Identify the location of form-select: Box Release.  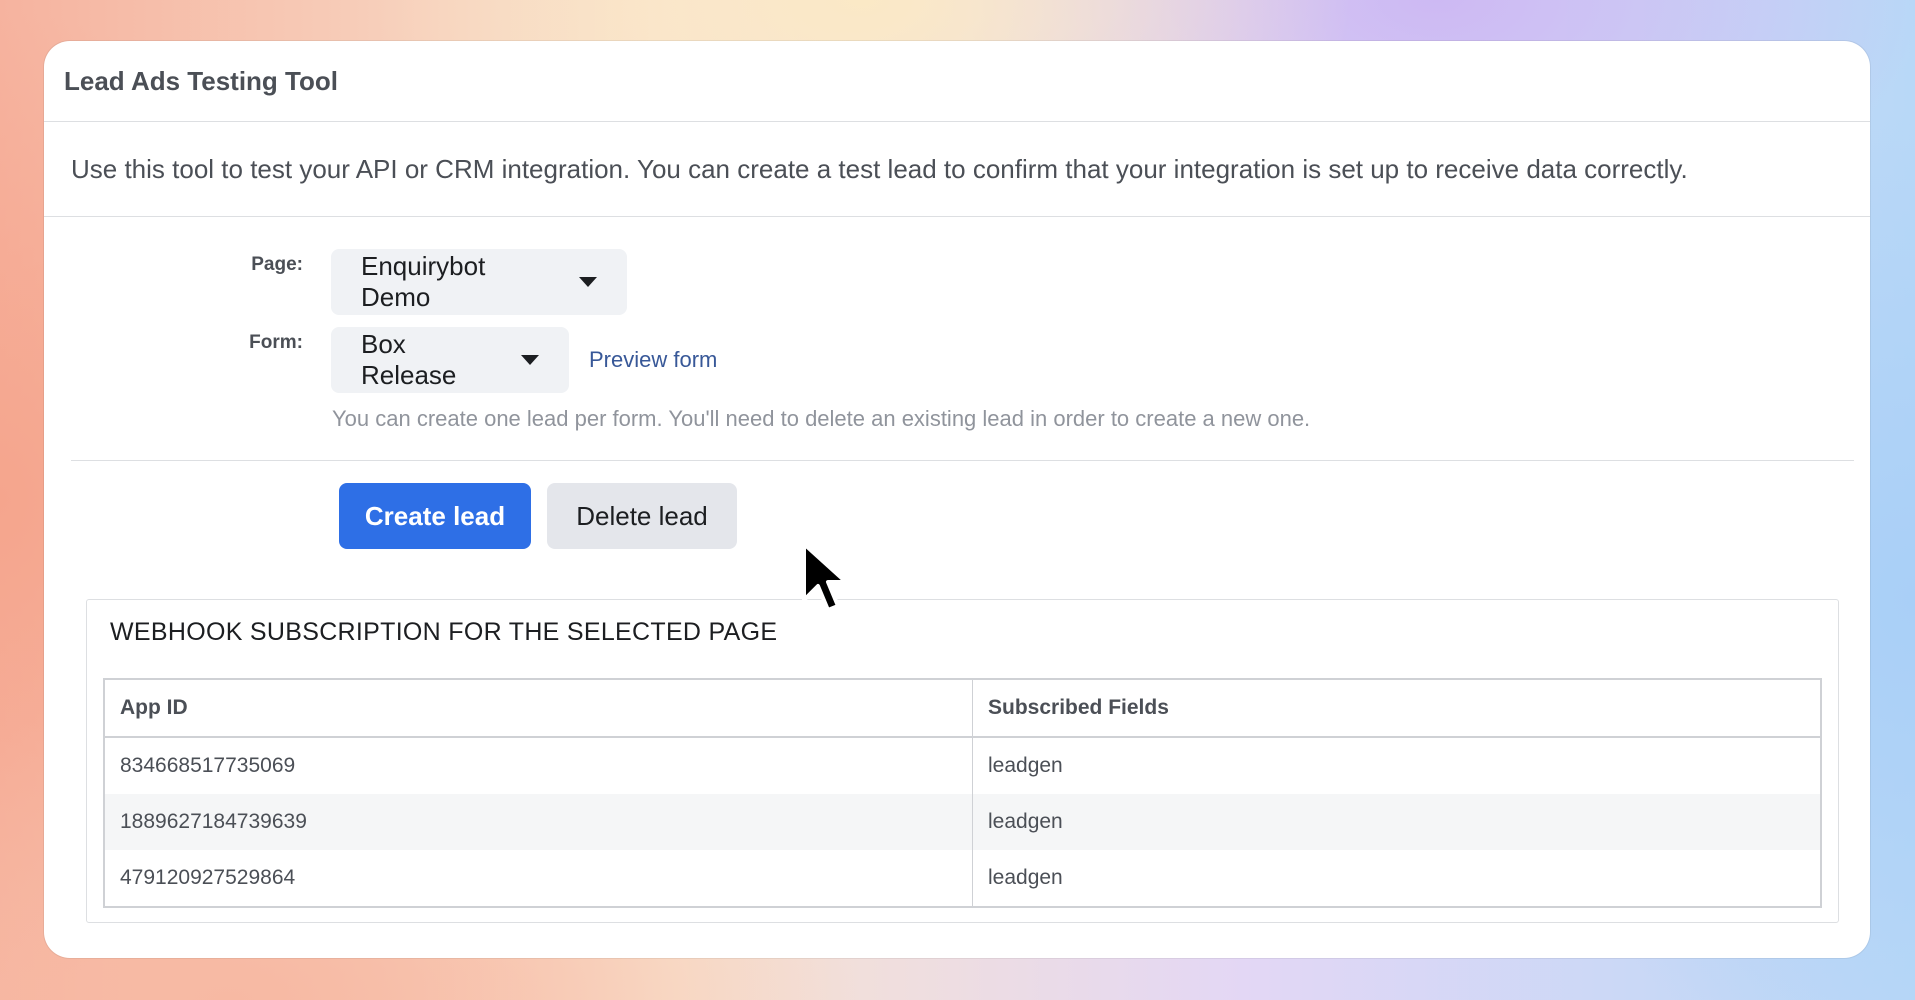
(450, 360).